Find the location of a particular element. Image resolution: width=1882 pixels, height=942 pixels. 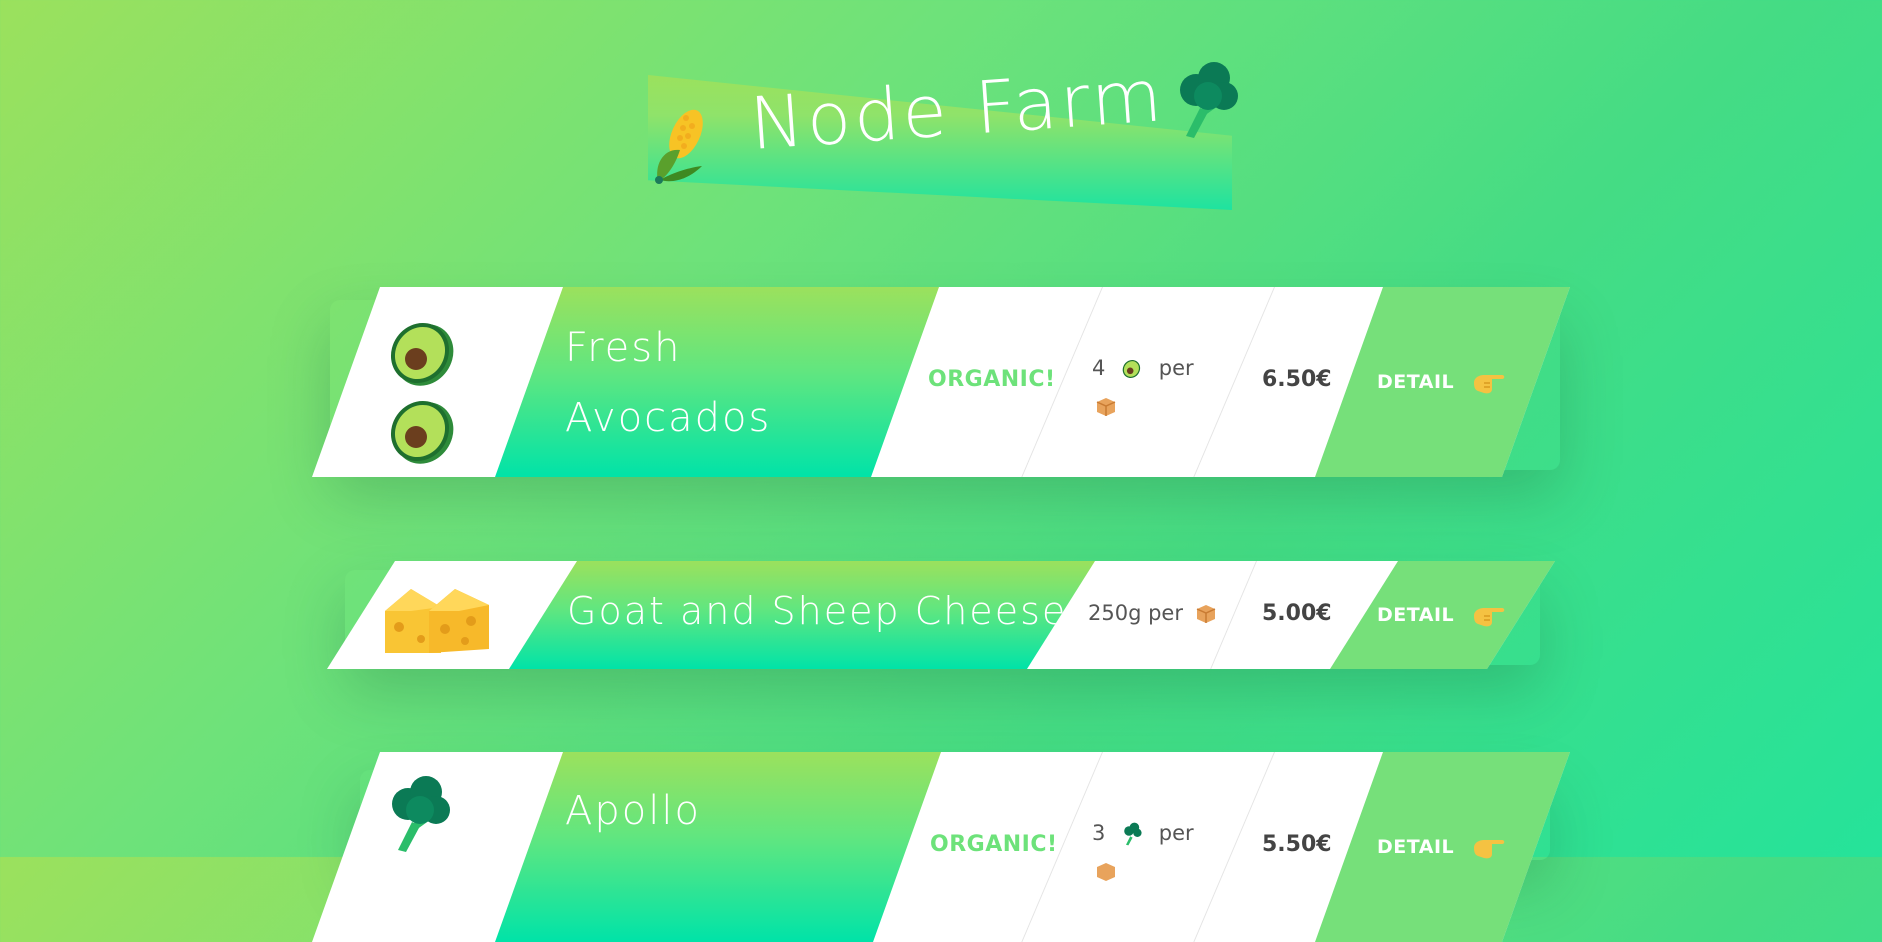

product-quantity: 3 per is located at coordinates (1157, 852).